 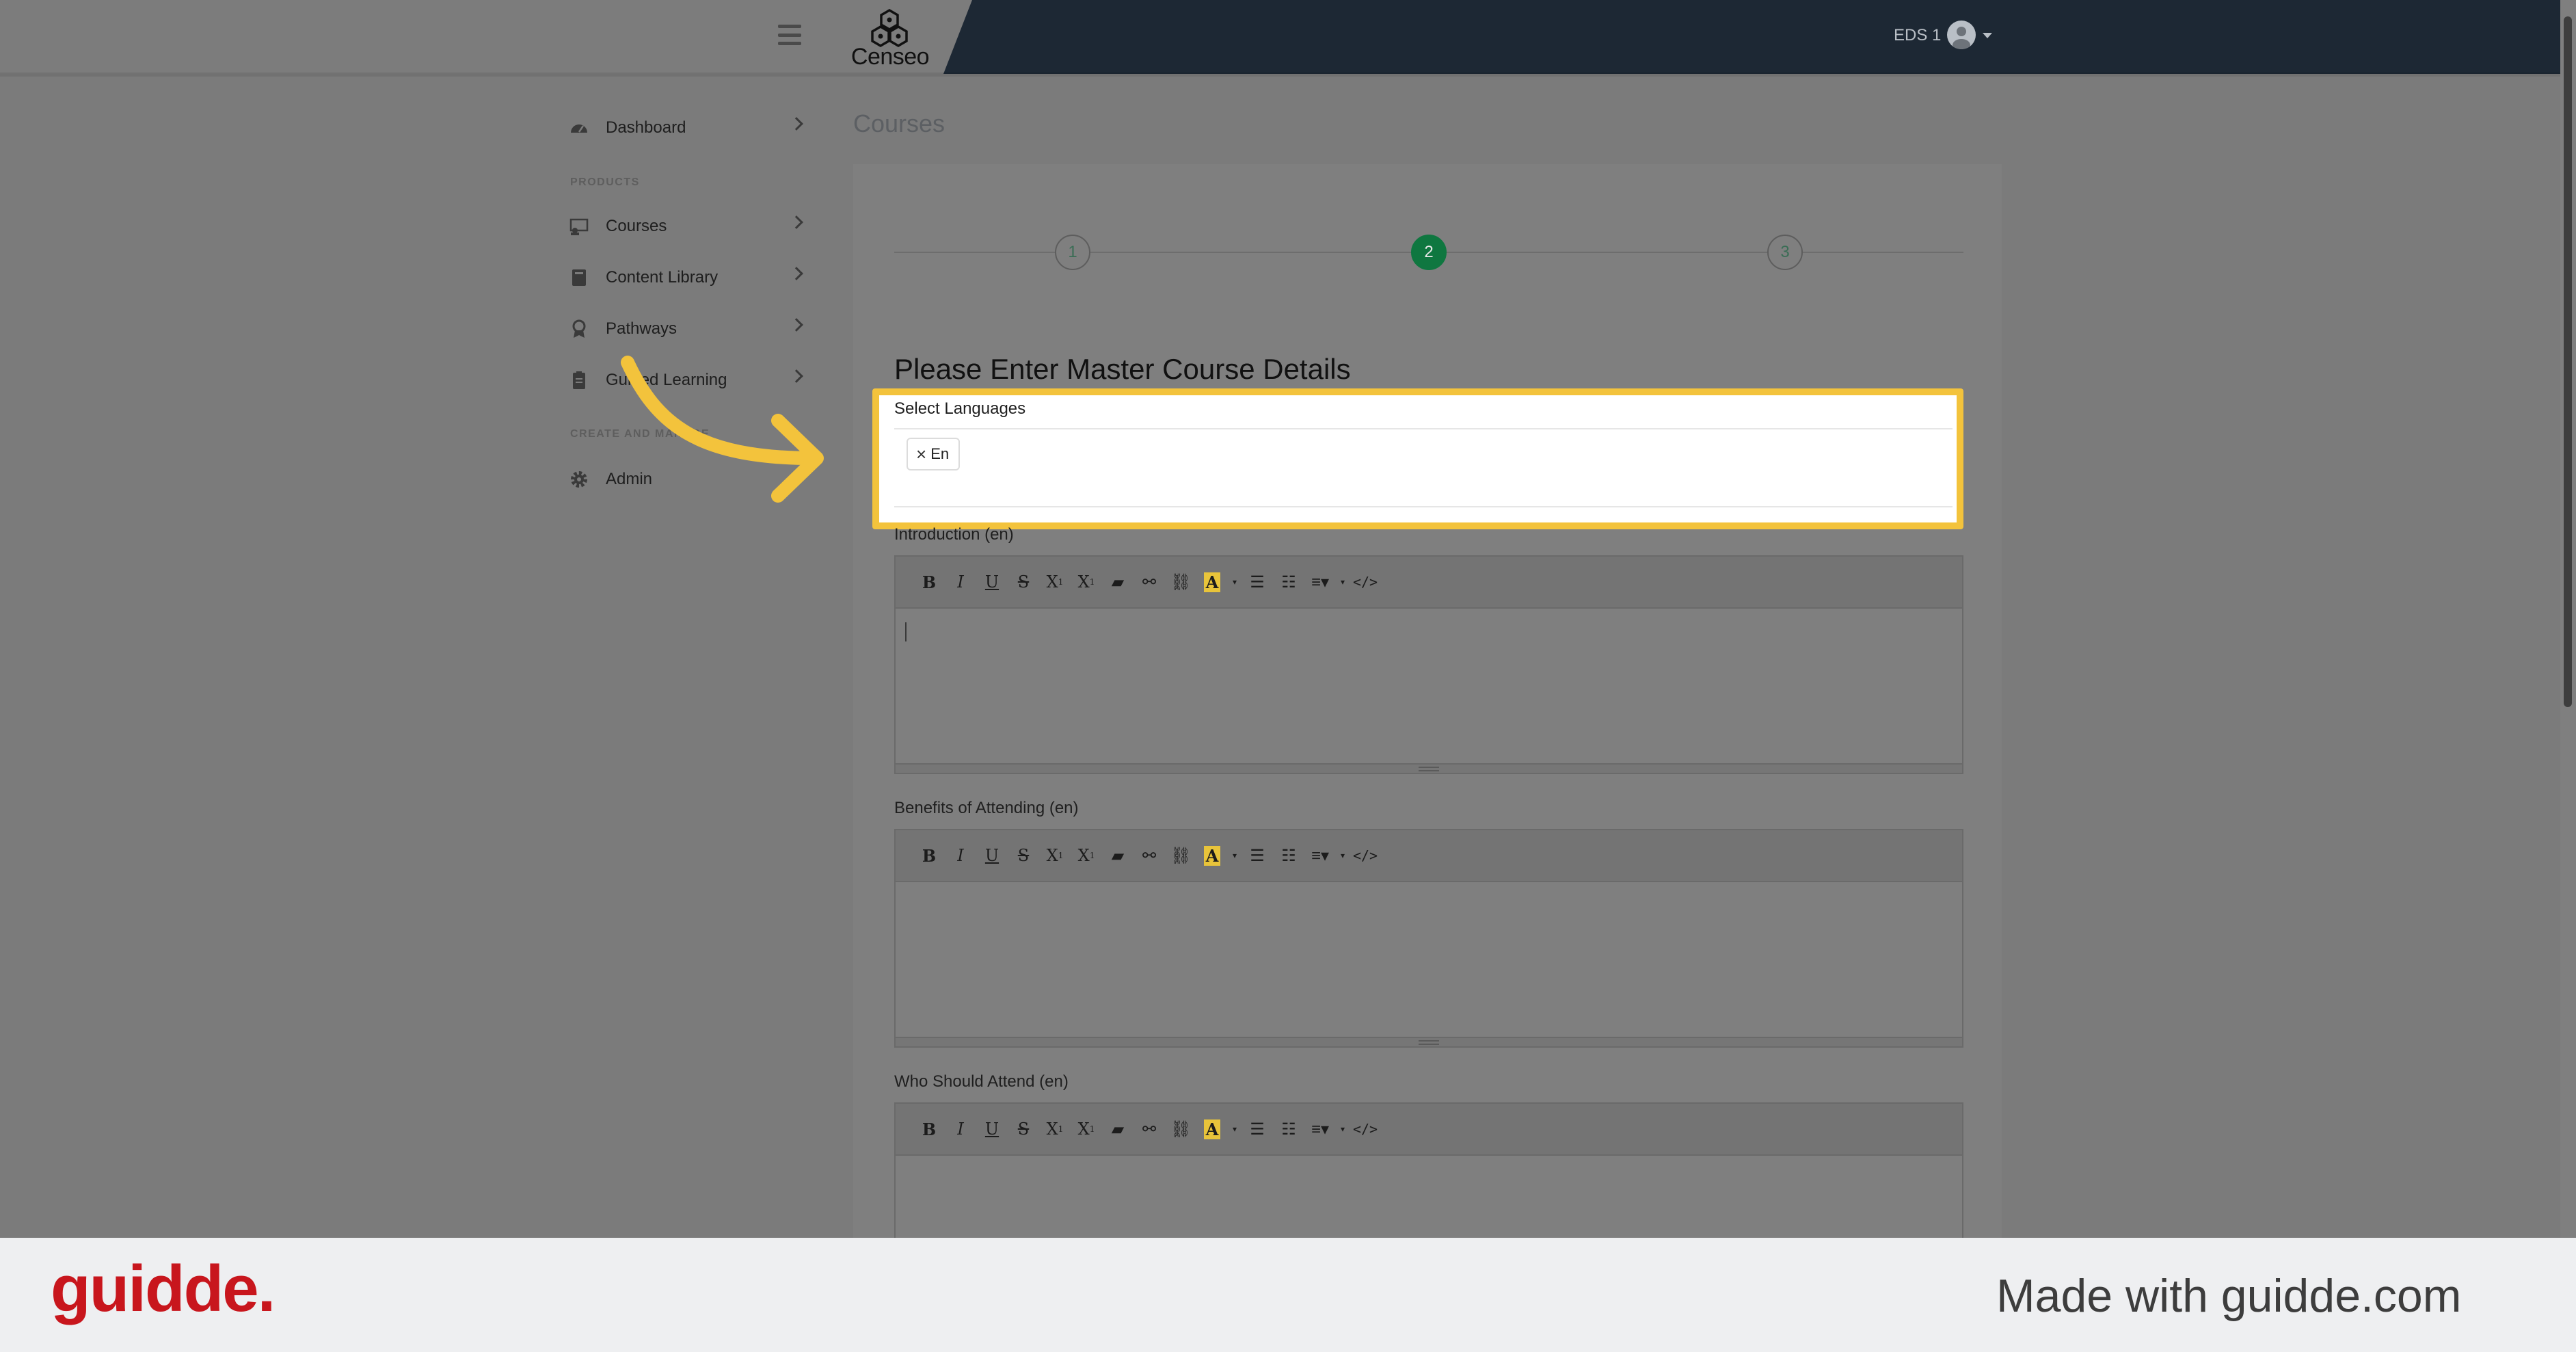 I want to click on step-1: 1, so click(x=1072, y=252).